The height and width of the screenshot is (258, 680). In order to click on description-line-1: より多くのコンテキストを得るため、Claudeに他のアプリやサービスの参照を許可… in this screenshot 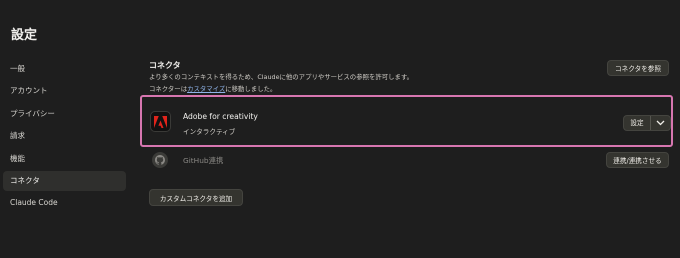, I will do `click(281, 77)`.